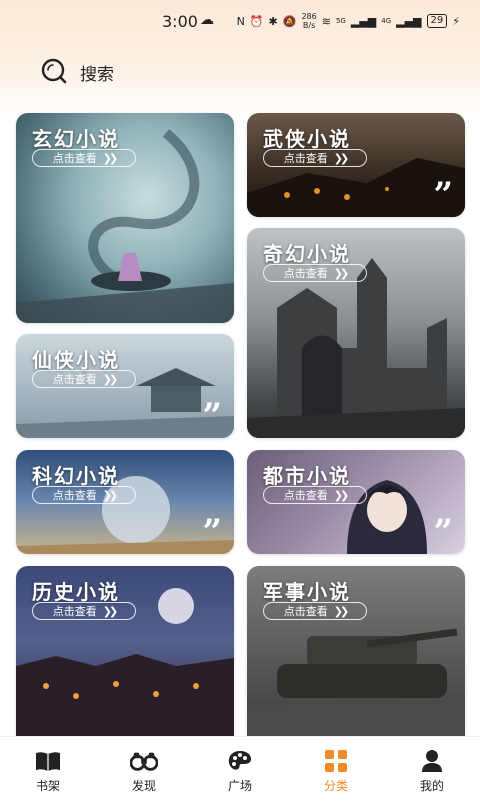 This screenshot has height=801, width=480. I want to click on nav-discover: 发现, so click(144, 765).